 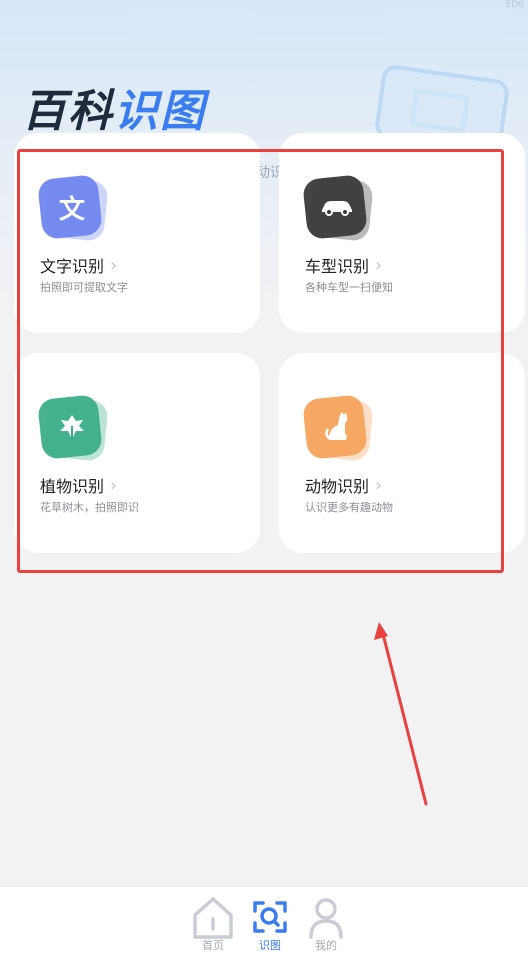 What do you see at coordinates (213, 945) in the screenshot?
I see `nav-label: 首页` at bounding box center [213, 945].